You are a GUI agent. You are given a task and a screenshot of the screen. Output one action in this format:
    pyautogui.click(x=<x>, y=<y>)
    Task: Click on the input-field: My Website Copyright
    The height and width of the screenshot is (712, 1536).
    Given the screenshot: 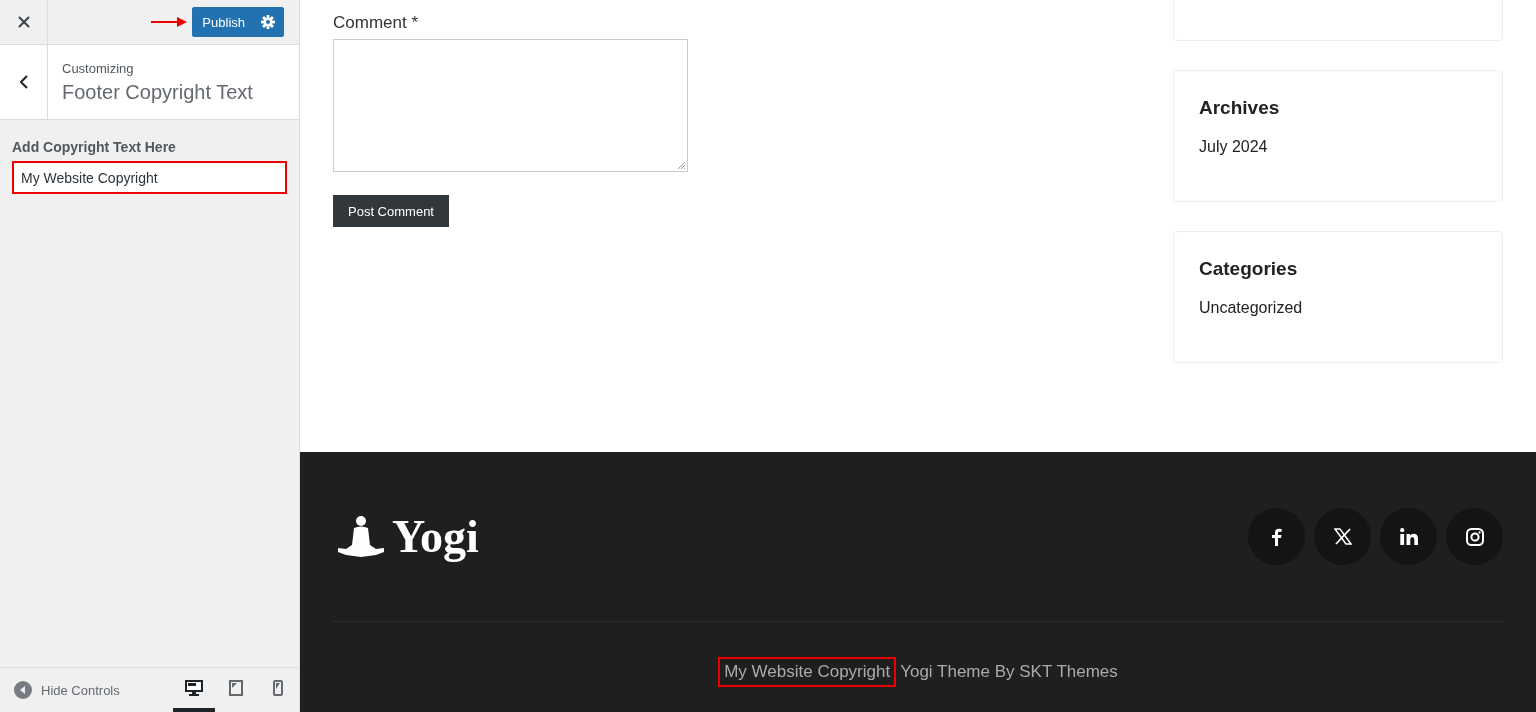 What is the action you would take?
    pyautogui.click(x=149, y=177)
    